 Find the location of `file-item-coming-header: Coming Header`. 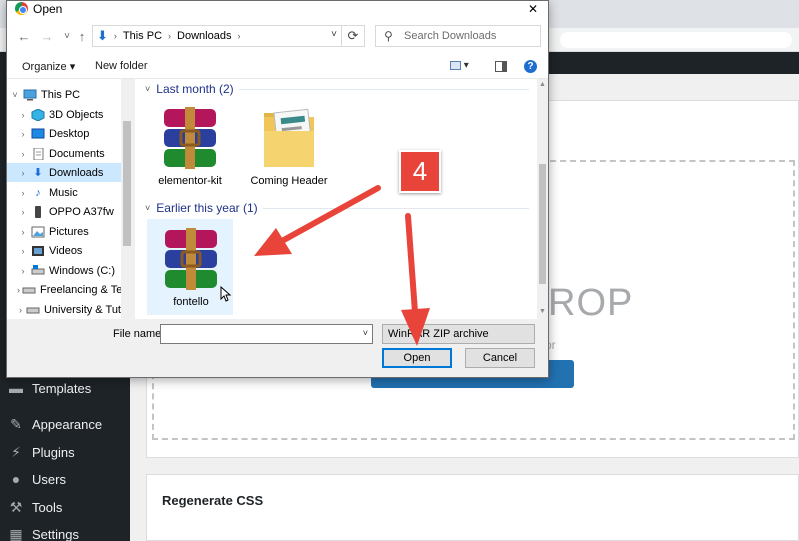

file-item-coming-header: Coming Header is located at coordinates (289, 147).